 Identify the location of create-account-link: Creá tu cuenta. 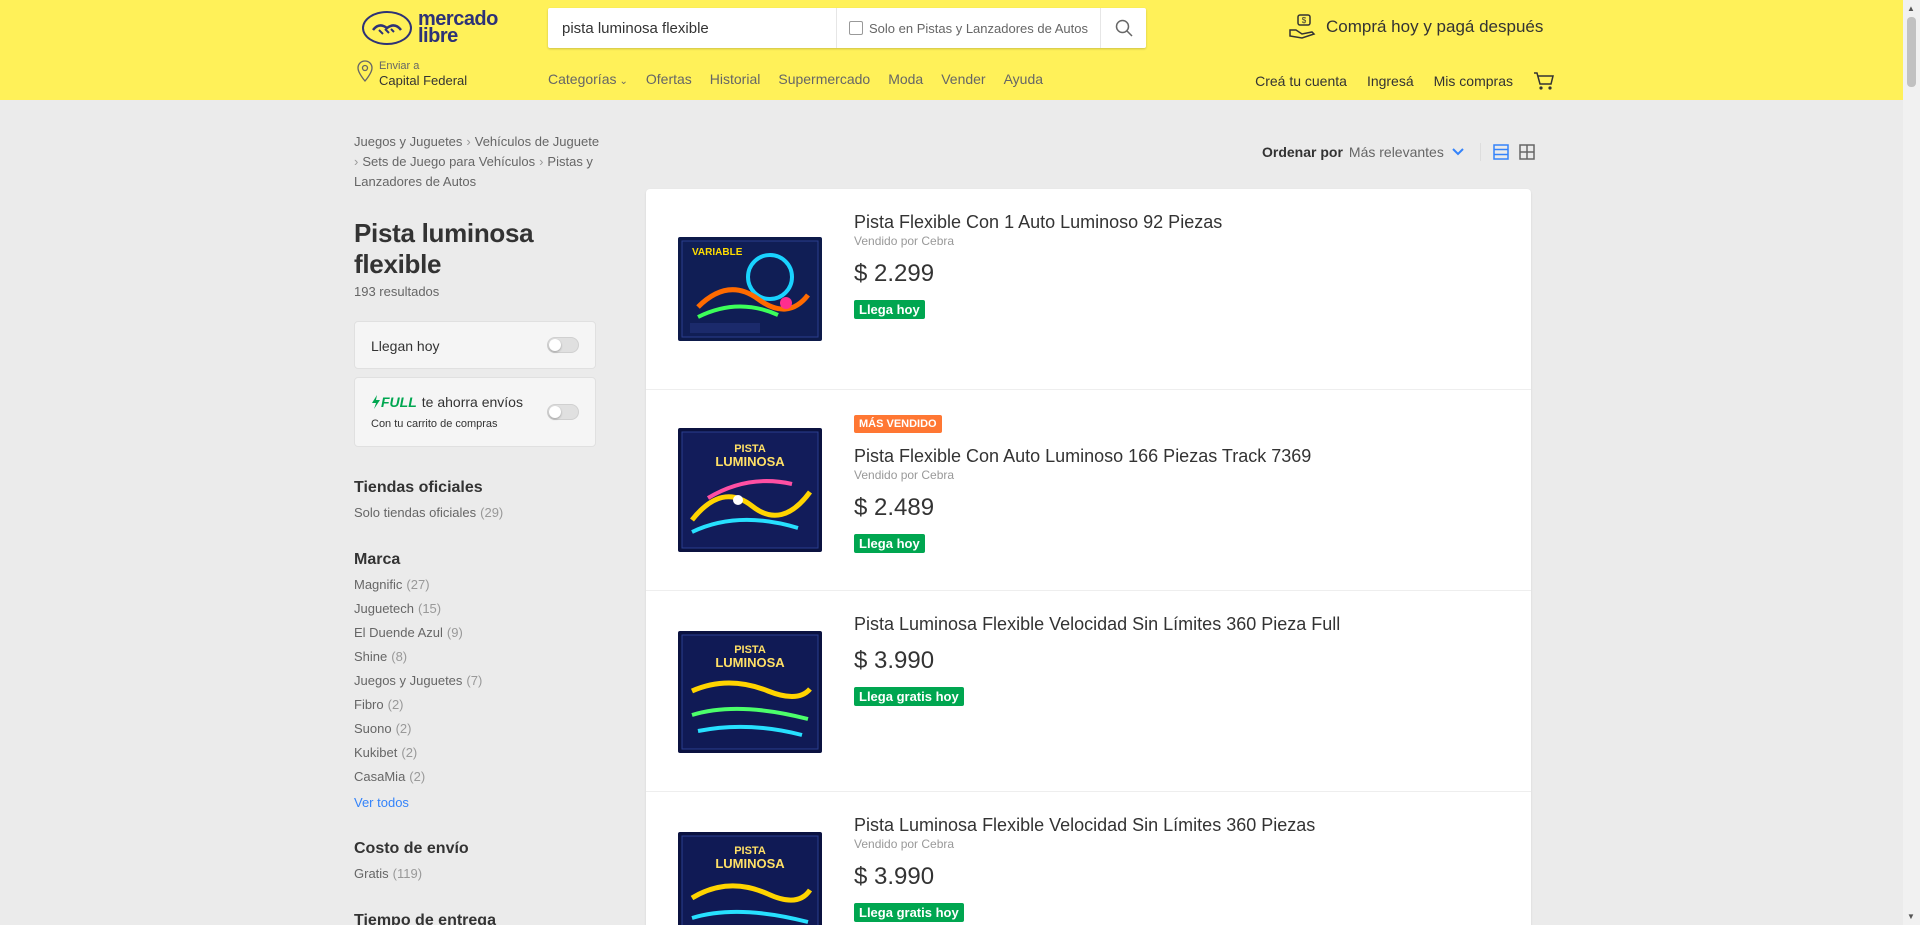
(1301, 81).